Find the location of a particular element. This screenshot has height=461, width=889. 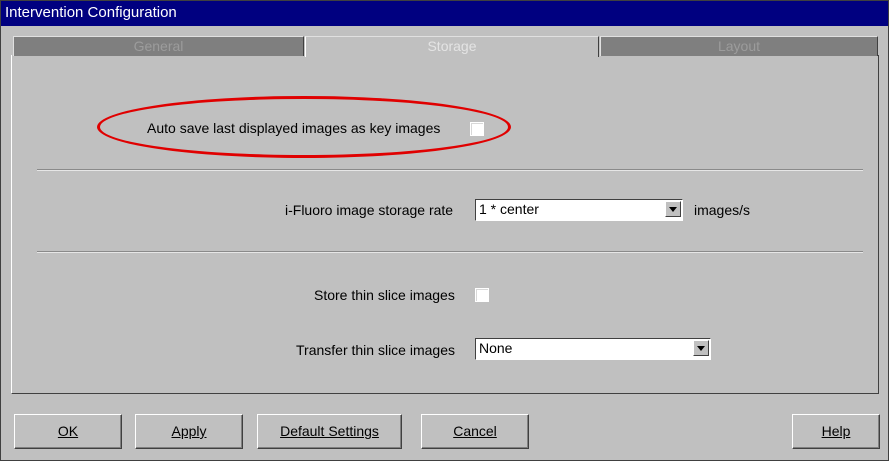

cancel-button: Cancel is located at coordinates (475, 431).